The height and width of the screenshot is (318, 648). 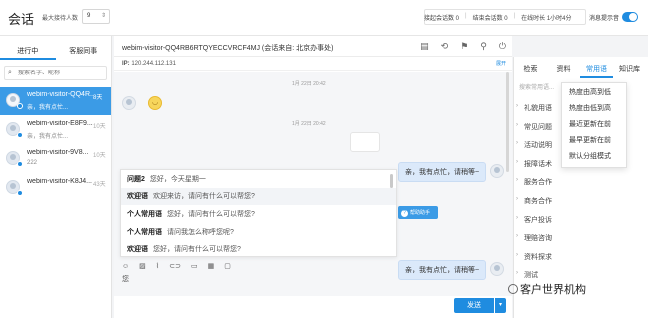 What do you see at coordinates (125, 266) in the screenshot?
I see `emoji-icon: ☺` at bounding box center [125, 266].